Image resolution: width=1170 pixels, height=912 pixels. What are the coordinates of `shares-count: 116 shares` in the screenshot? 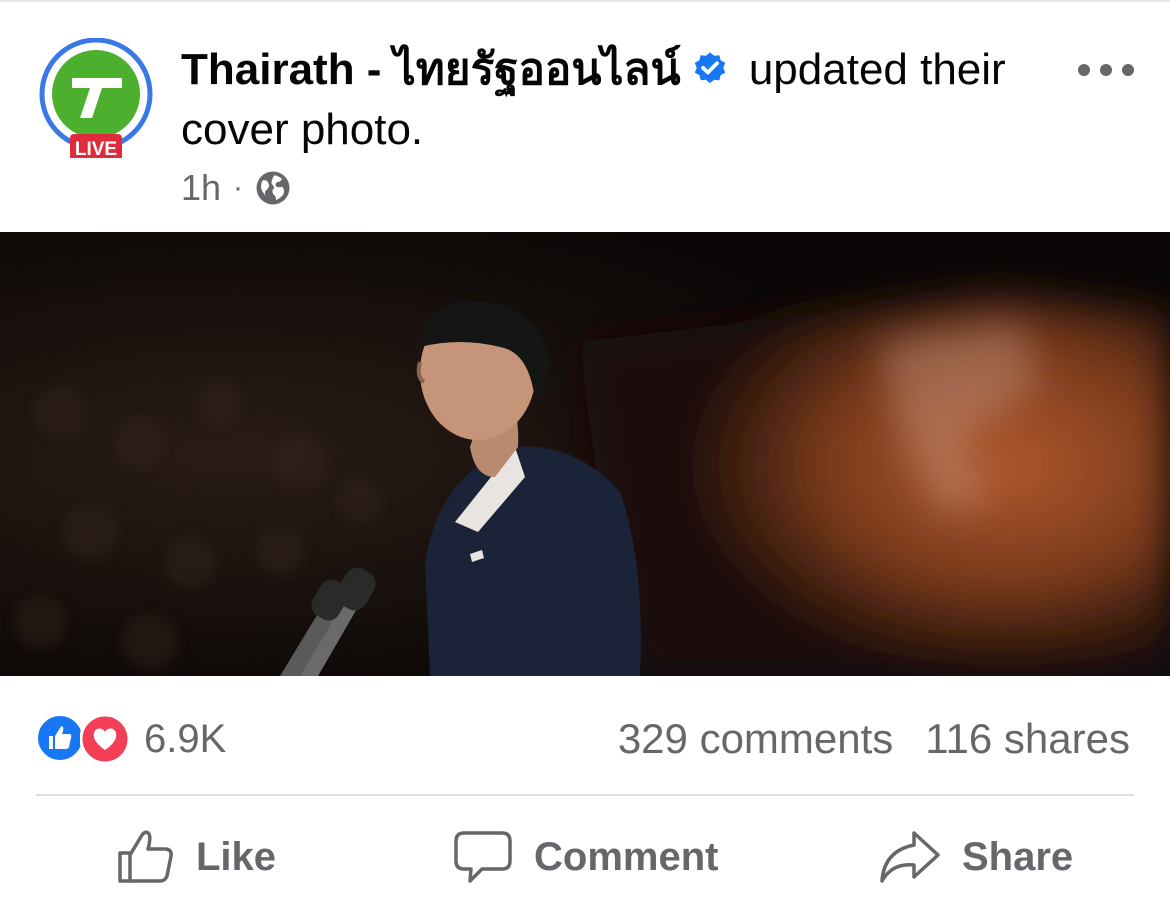 It's located at (1027, 739).